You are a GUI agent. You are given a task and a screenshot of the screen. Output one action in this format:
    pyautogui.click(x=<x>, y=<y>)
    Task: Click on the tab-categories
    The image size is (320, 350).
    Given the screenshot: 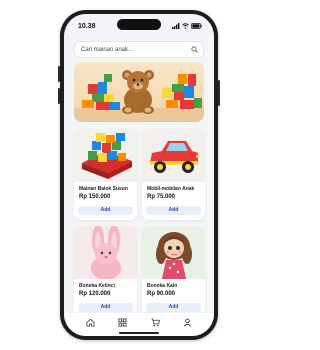 What is the action you would take?
    pyautogui.click(x=123, y=323)
    